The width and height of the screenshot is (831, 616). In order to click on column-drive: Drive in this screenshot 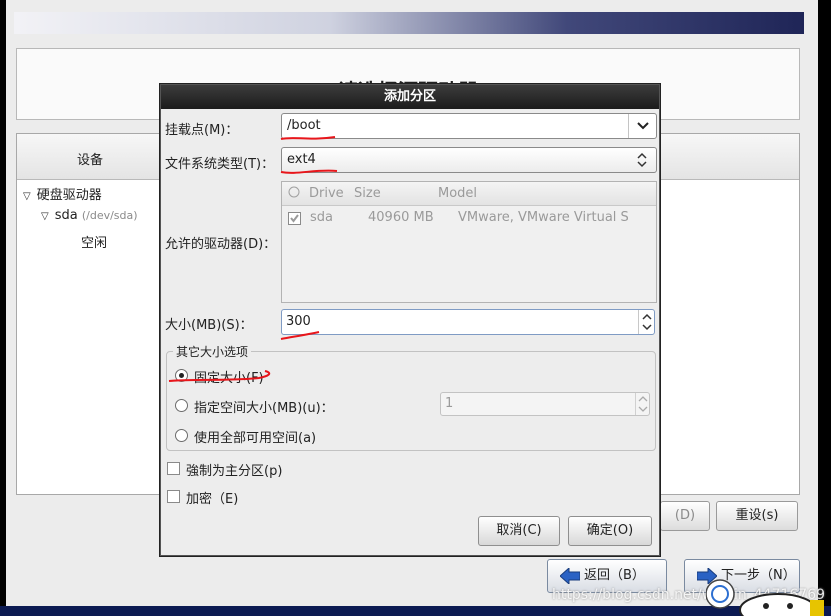, I will do `click(326, 193)`.